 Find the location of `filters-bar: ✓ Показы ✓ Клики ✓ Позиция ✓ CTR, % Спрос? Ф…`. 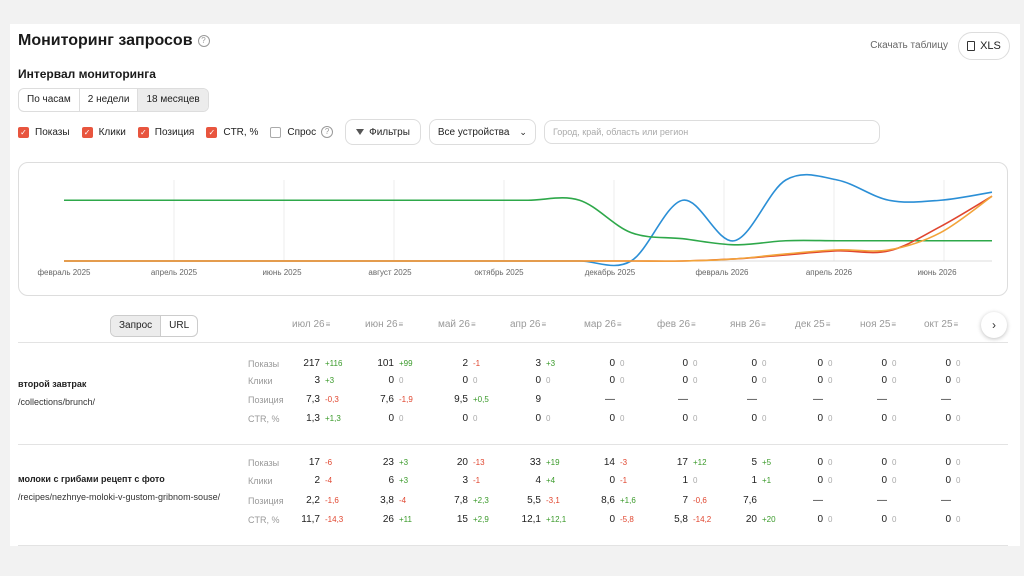

filters-bar: ✓ Показы ✓ Клики ✓ Позиция ✓ CTR, % Спрос? Ф… is located at coordinates (449, 132).